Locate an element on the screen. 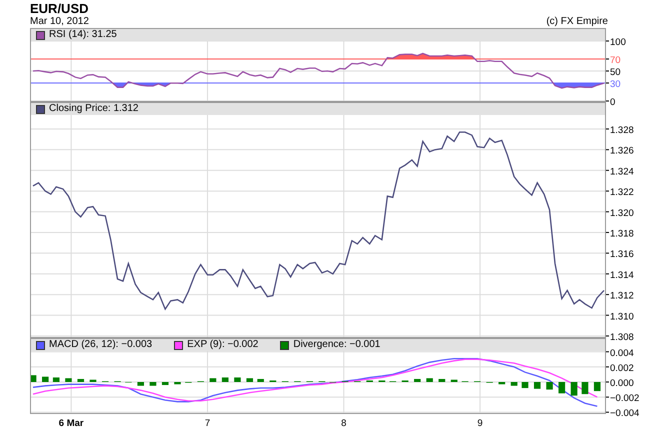 The image size is (645, 442). axis-label: 30 is located at coordinates (615, 84).